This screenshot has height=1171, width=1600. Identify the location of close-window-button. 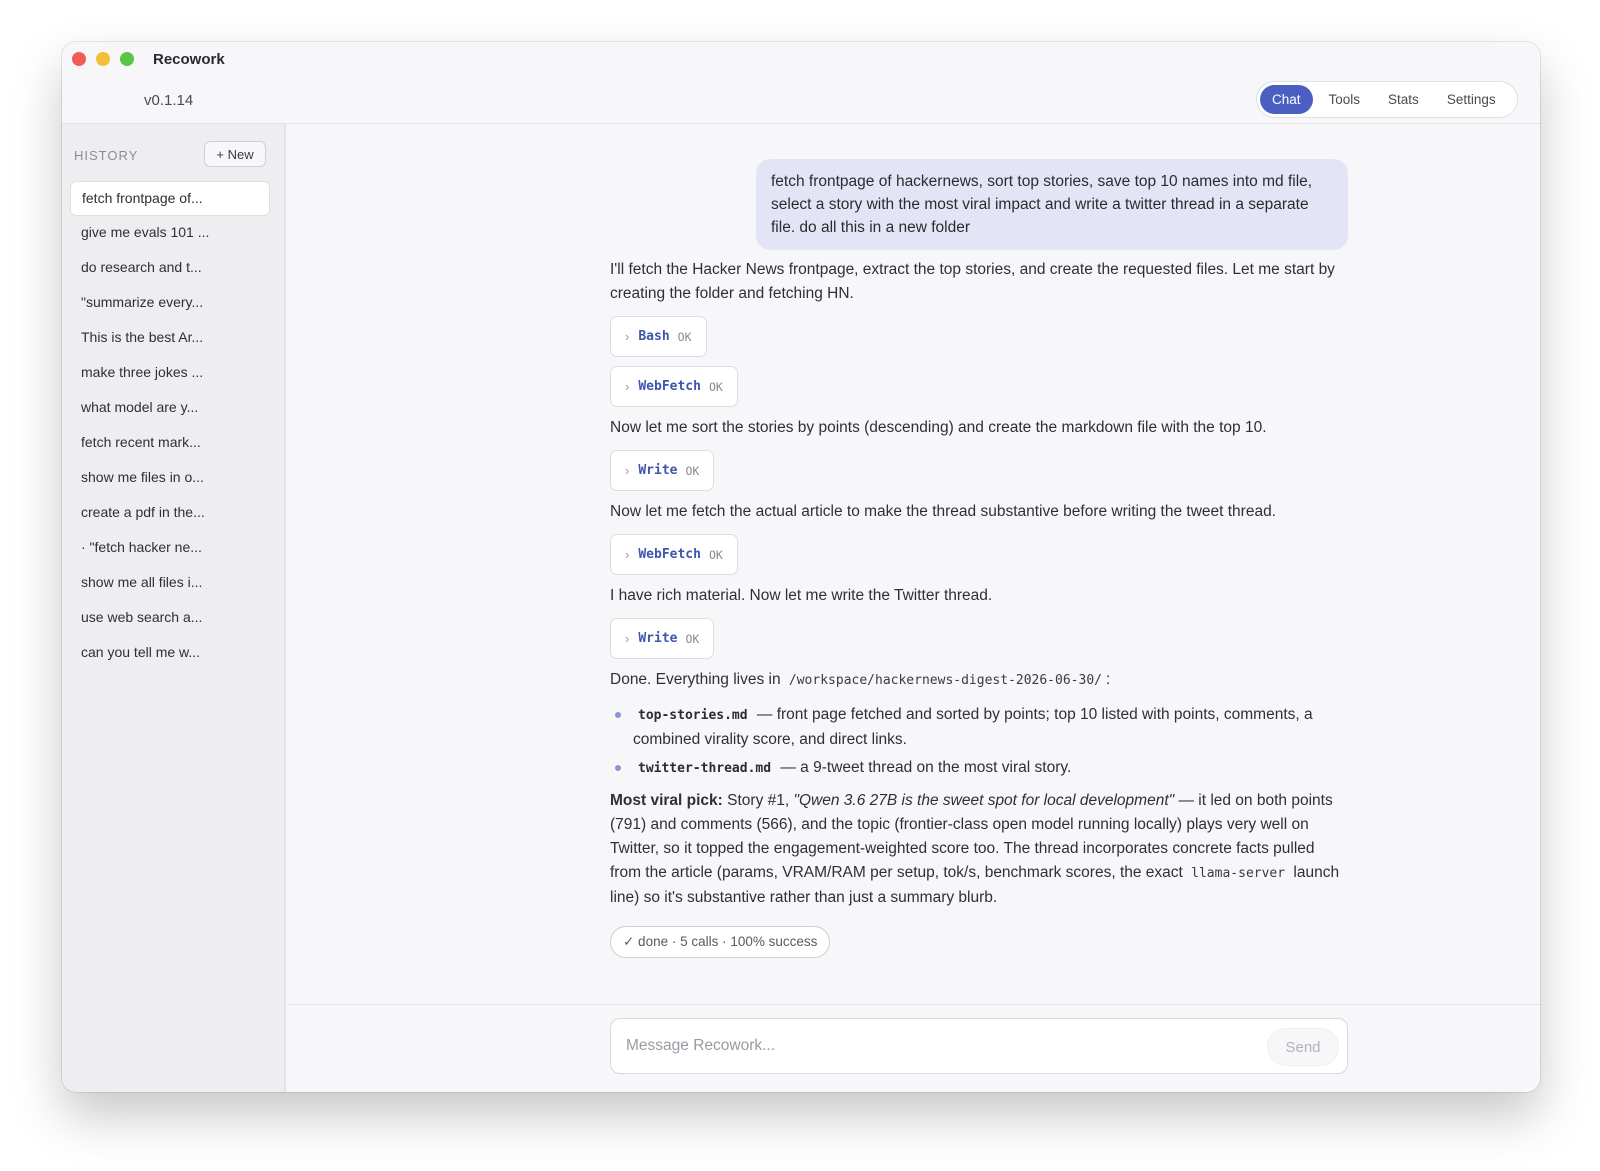
(79, 59).